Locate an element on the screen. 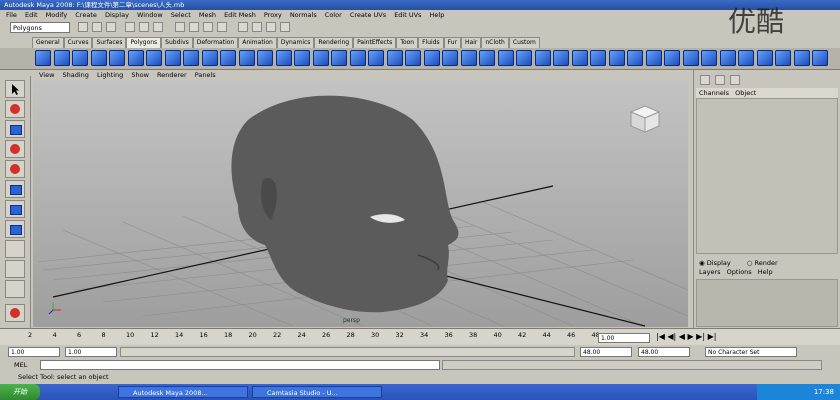 This screenshot has height=400, width=840. panel-menu-panels: Panels is located at coordinates (205, 75).